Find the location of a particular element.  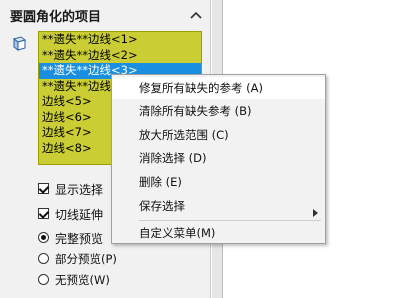

radio-label: 无预览(W) is located at coordinates (82, 280).